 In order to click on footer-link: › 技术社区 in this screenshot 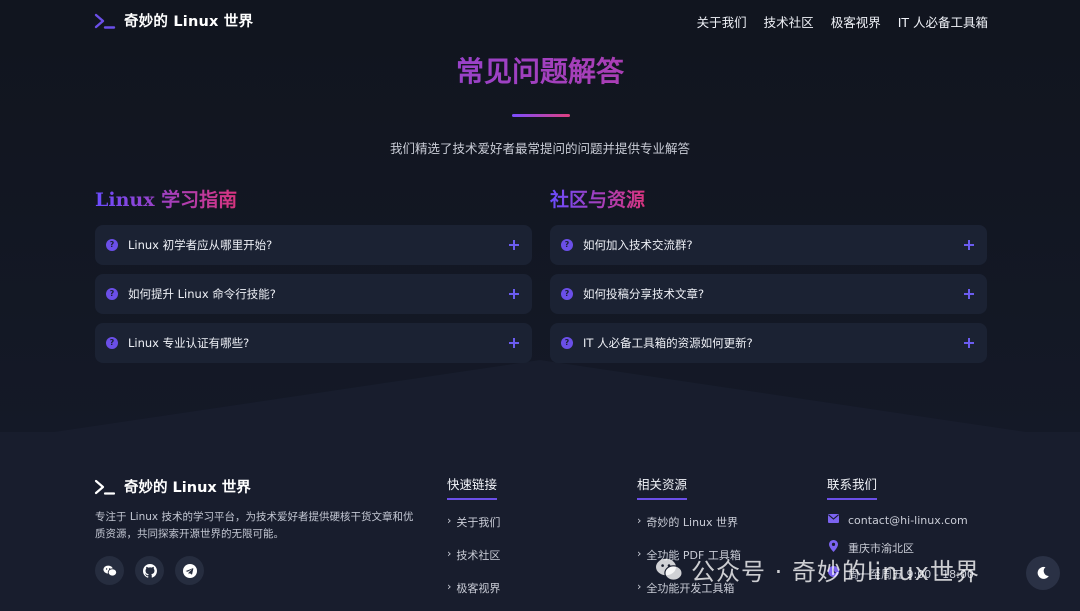, I will do `click(473, 563)`.